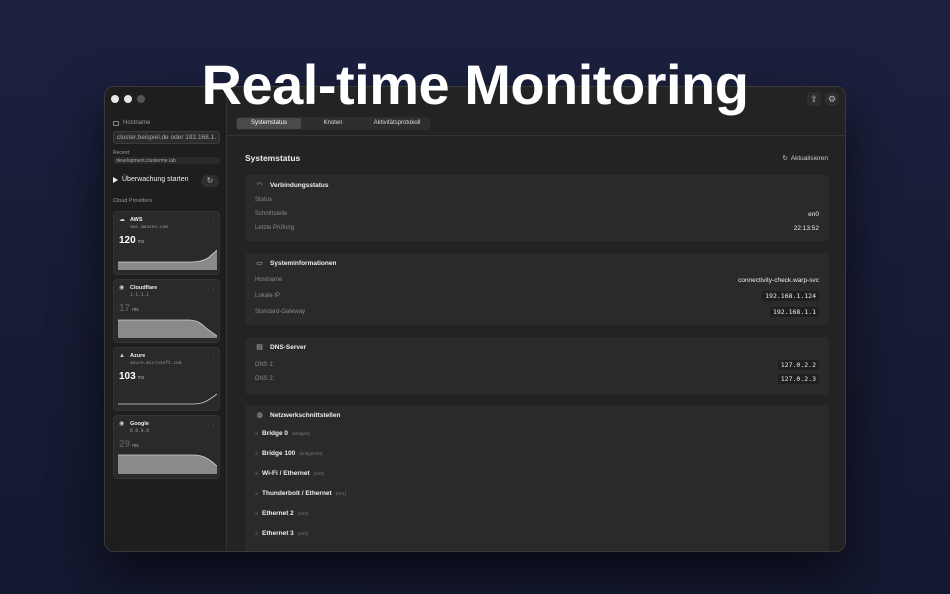  I want to click on kv-row: DNS 2: 127.0.2.3, so click(537, 380).